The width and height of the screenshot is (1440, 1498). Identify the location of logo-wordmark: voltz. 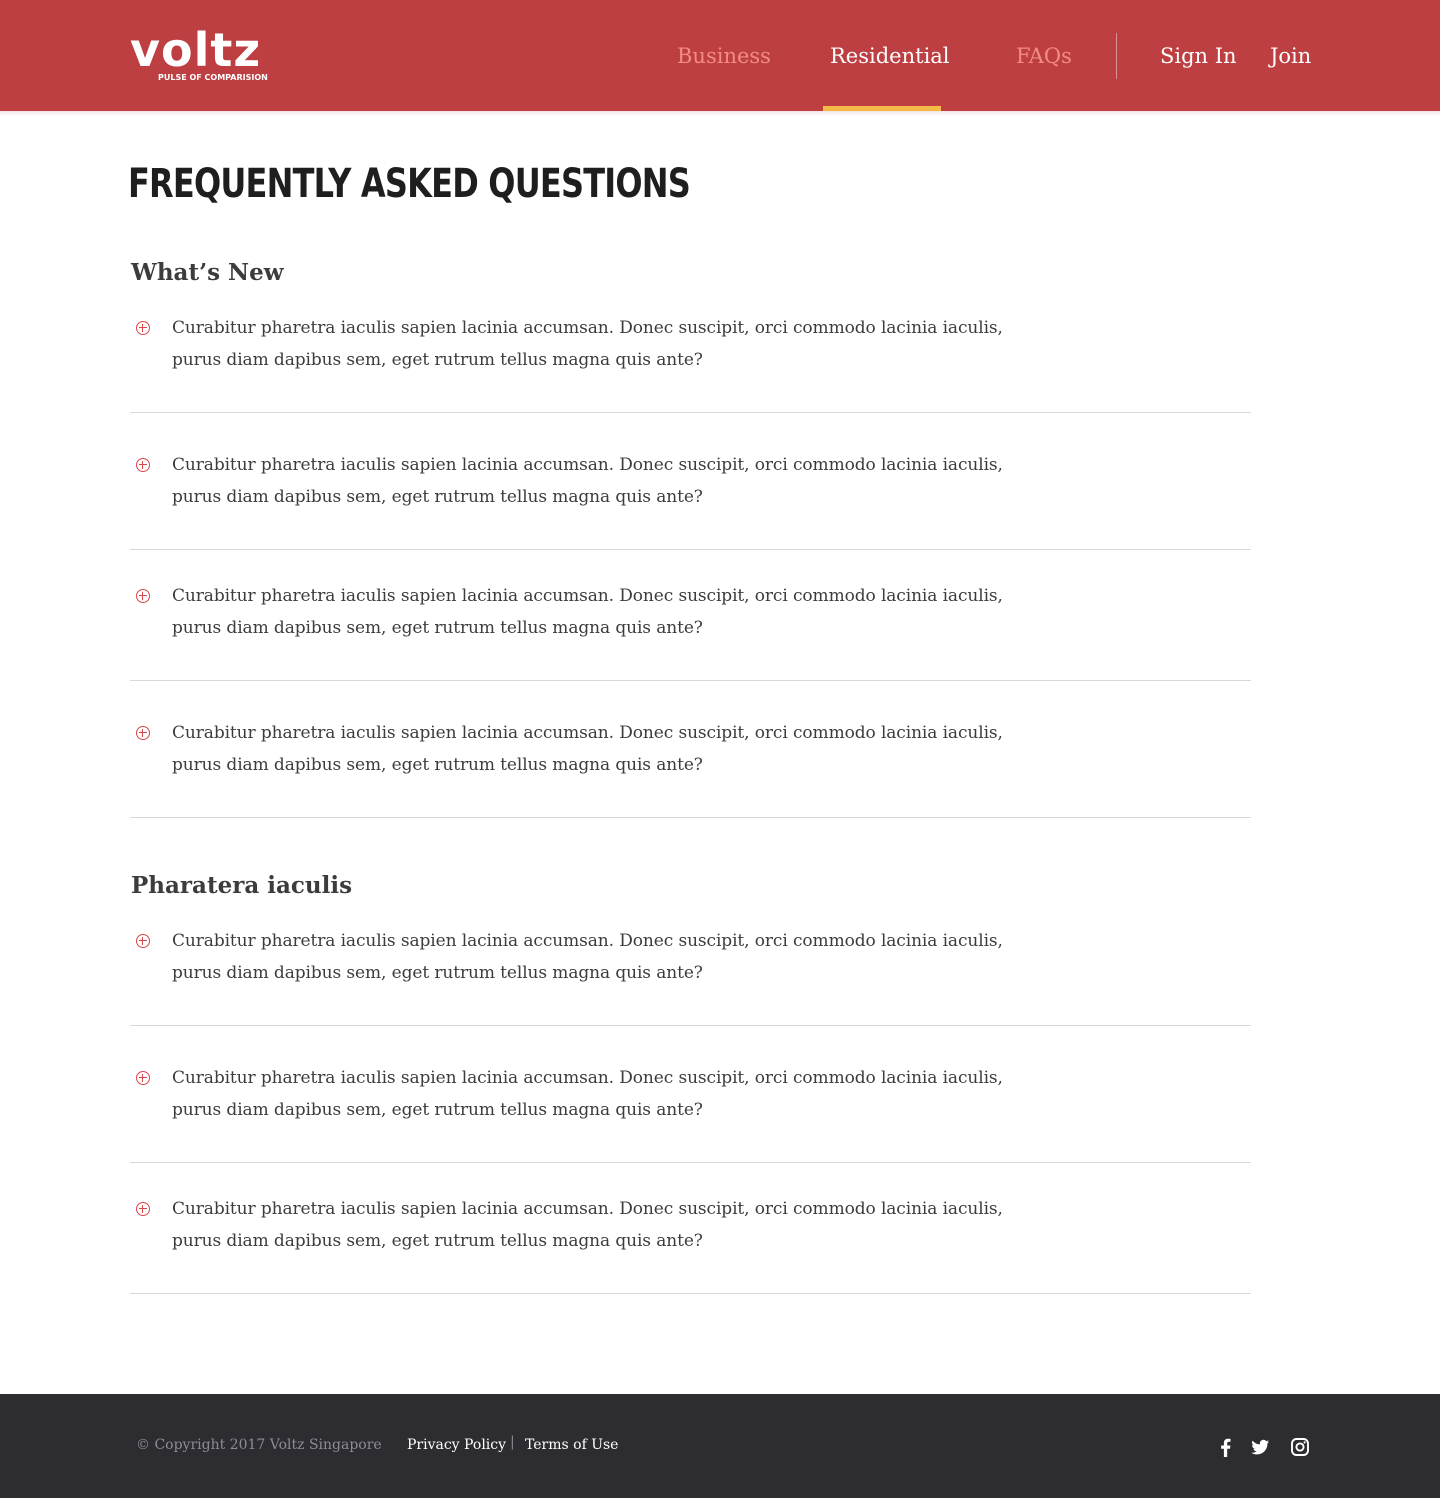
(196, 50).